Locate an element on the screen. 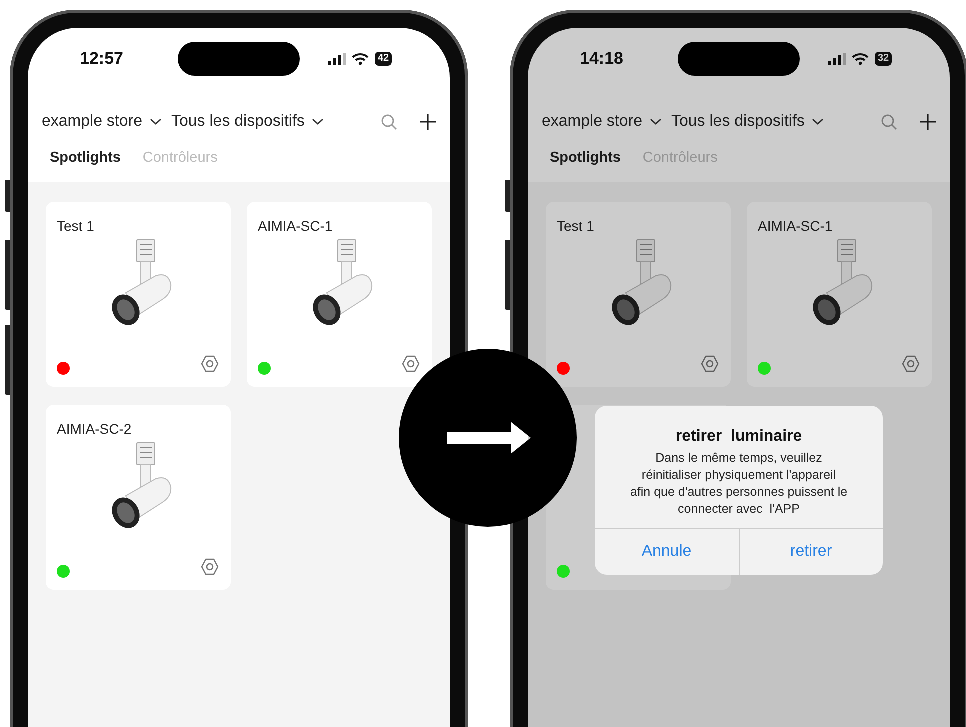 The width and height of the screenshot is (966, 727). dialog-message: Dans le même temps, veuillez réinitialiser physiquement l'appareil afin que d'autres personnes puissent le connecter avec l'APP is located at coordinates (739, 484).